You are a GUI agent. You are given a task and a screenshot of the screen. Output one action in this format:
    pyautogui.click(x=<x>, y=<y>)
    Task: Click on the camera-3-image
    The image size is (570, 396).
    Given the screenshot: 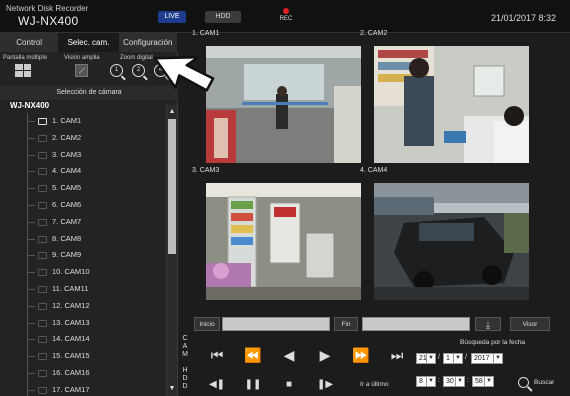 What is the action you would take?
    pyautogui.click(x=283, y=241)
    